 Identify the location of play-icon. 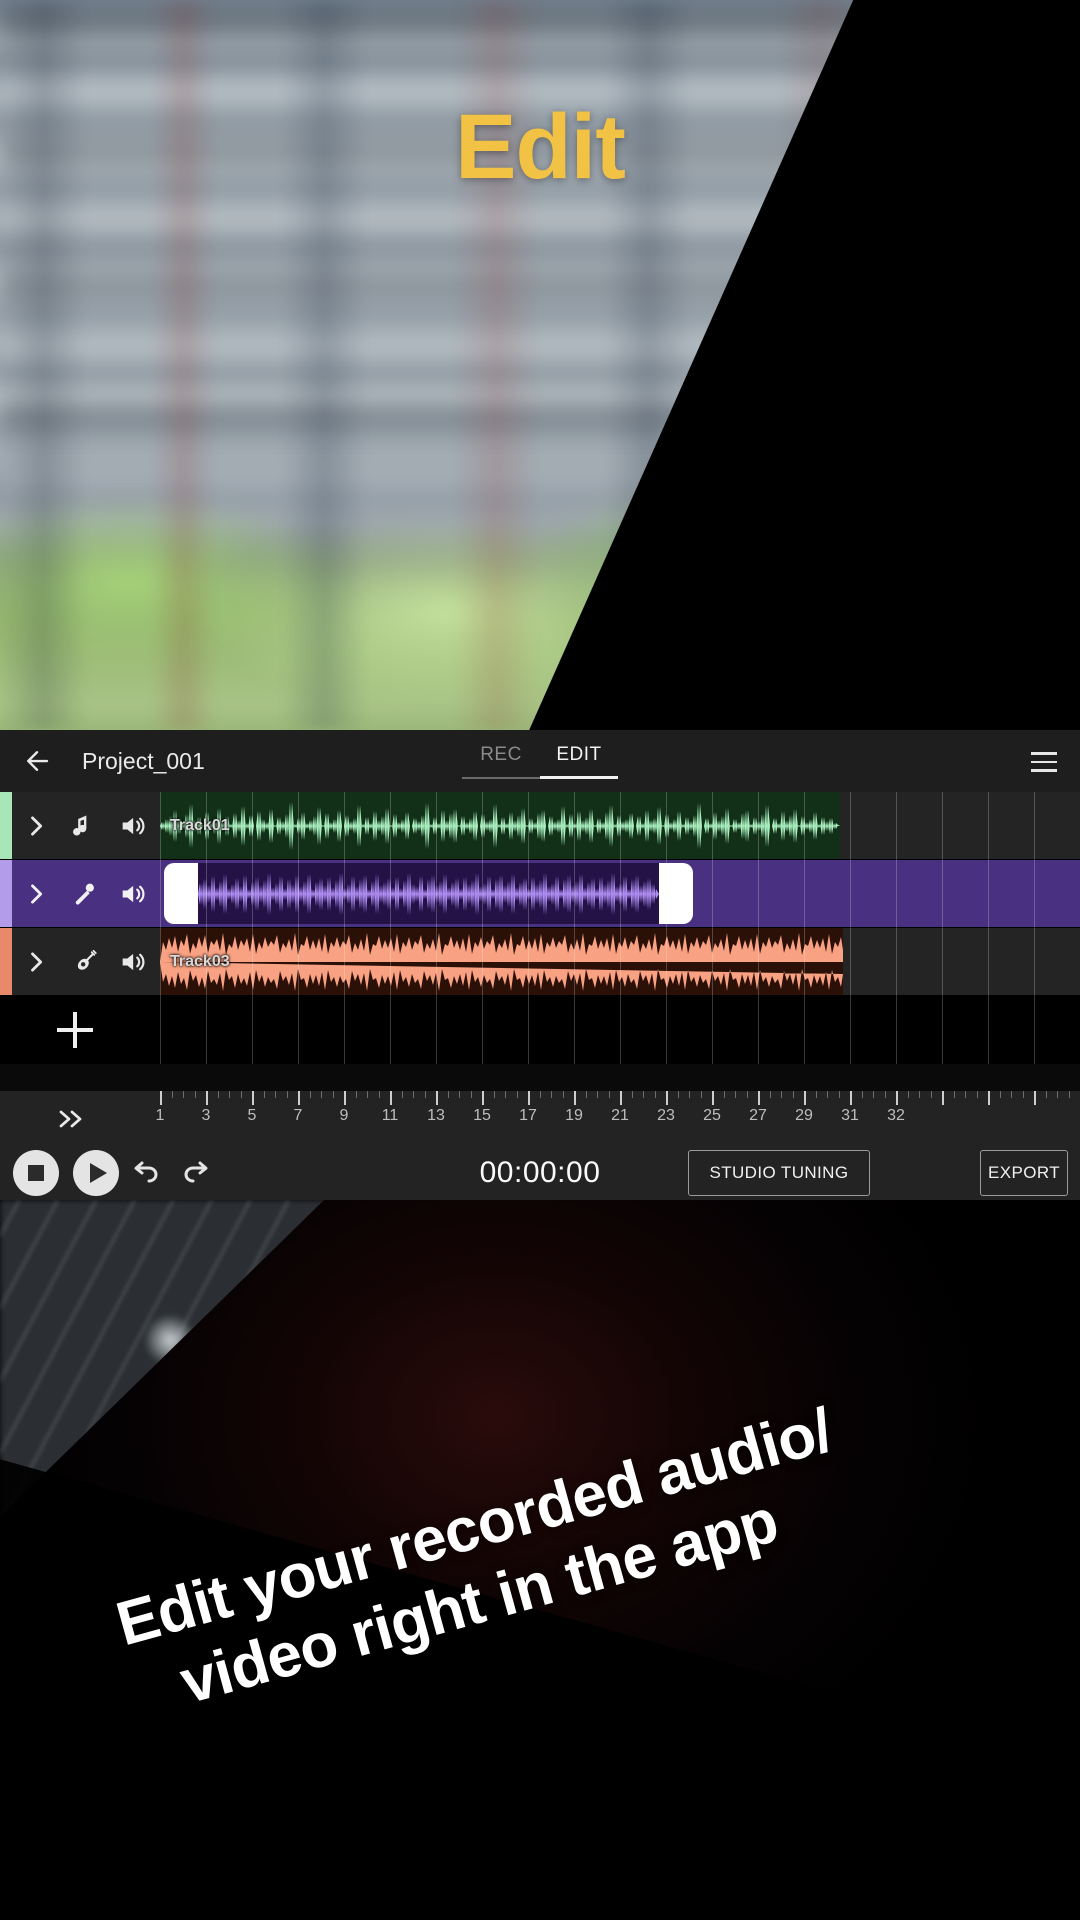
(98, 1173).